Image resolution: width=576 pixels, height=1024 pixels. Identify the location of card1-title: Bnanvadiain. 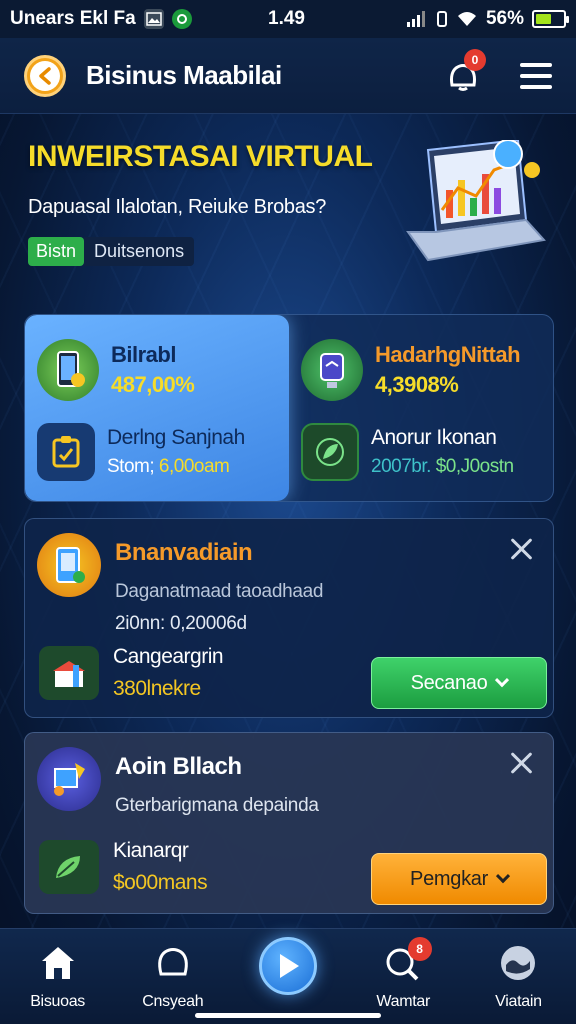
(184, 552).